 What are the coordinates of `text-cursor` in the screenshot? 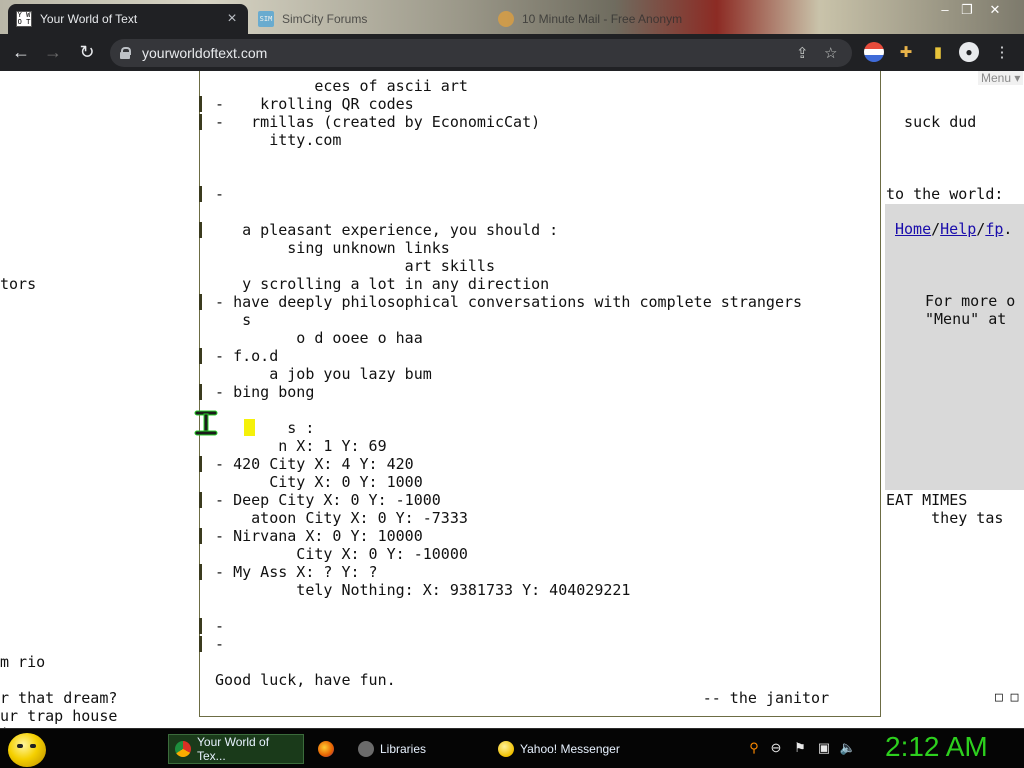 It's located at (249, 427).